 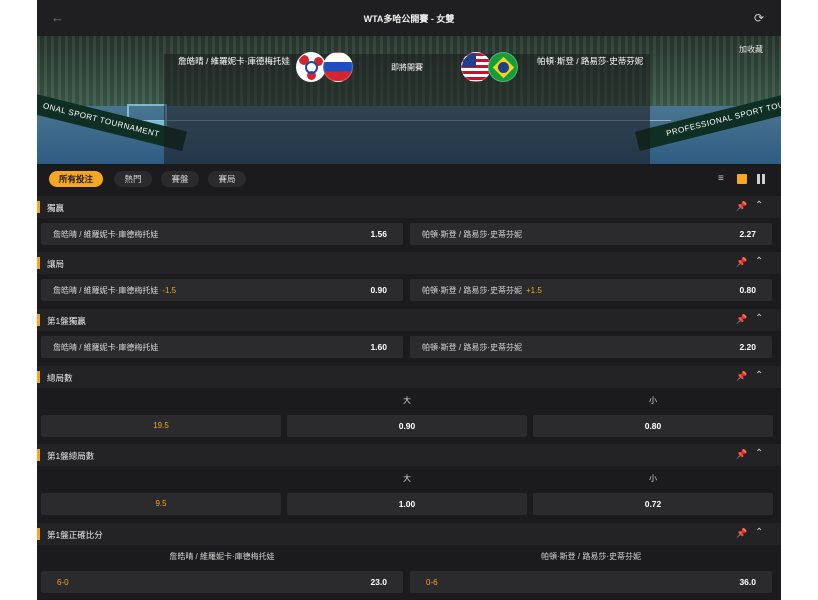 I want to click on odds-value: 1.56, so click(x=378, y=234).